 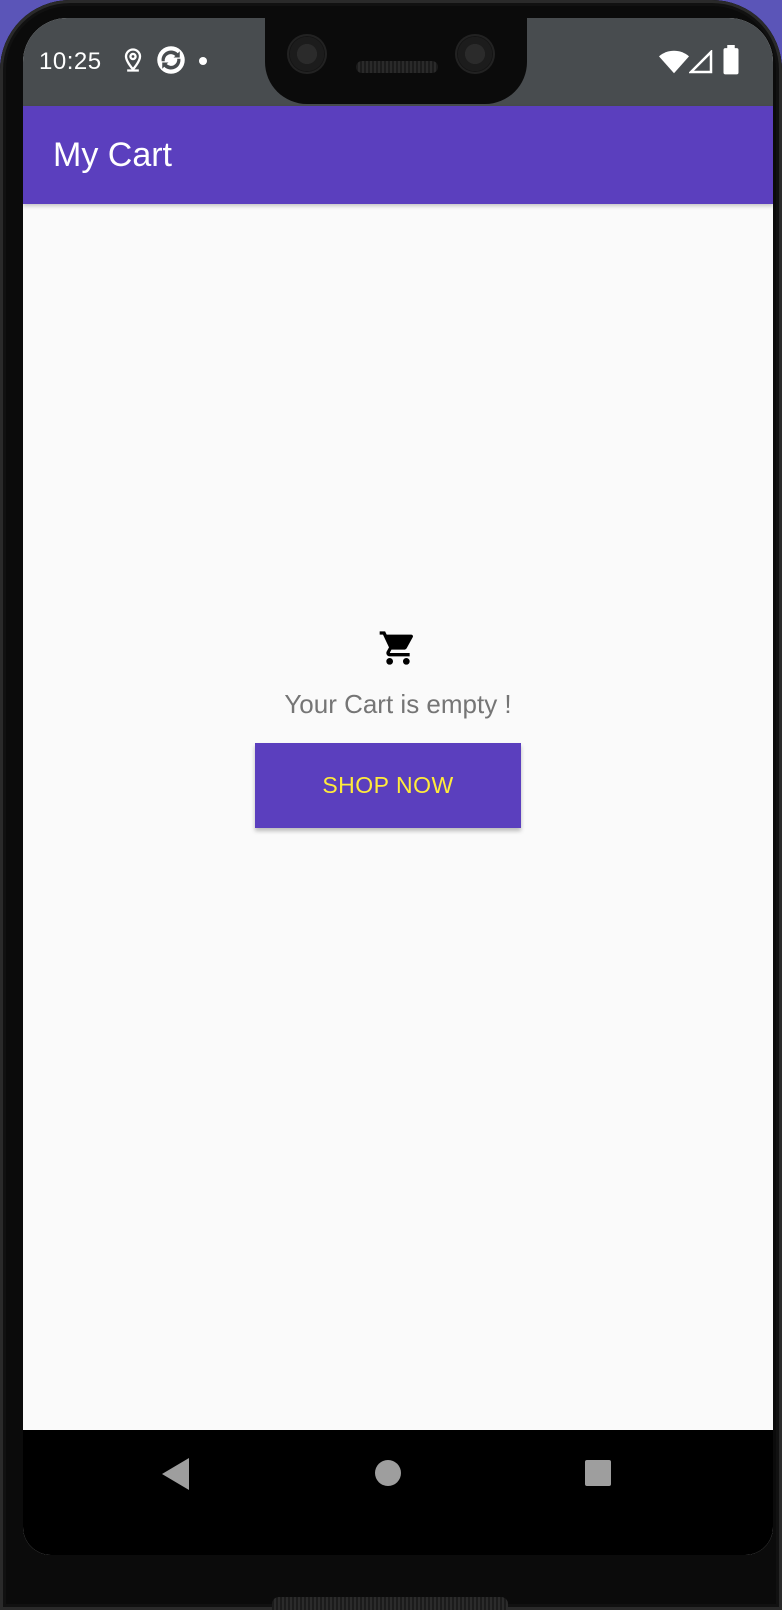 I want to click on dot-icon, so click(x=203, y=61).